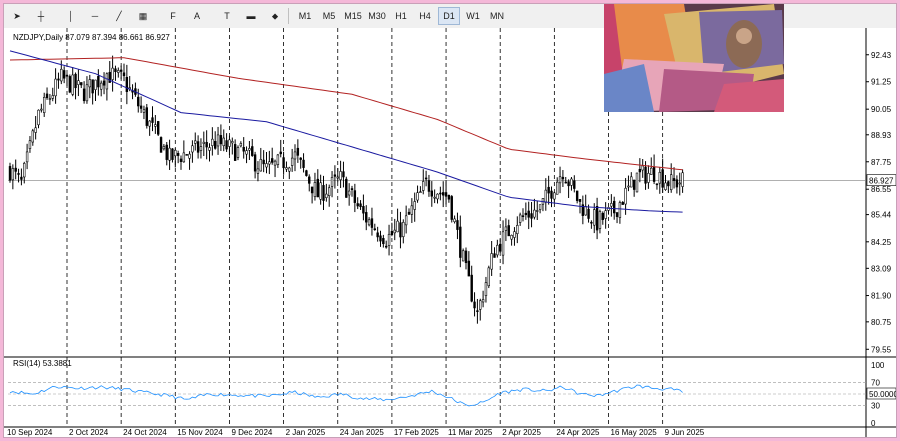 The height and width of the screenshot is (441, 900). I want to click on time-axis-label: 9 Dec 2024, so click(251, 432).